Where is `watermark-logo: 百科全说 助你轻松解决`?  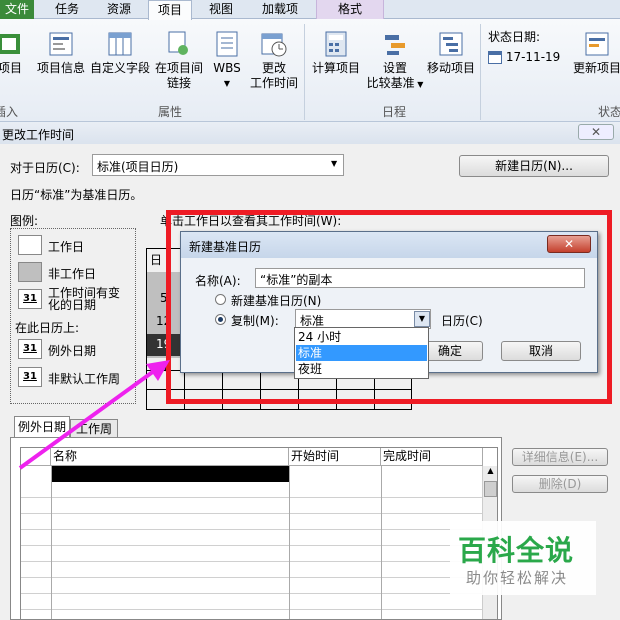
watermark-logo: 百科全说 助你轻松解决 is located at coordinates (523, 558).